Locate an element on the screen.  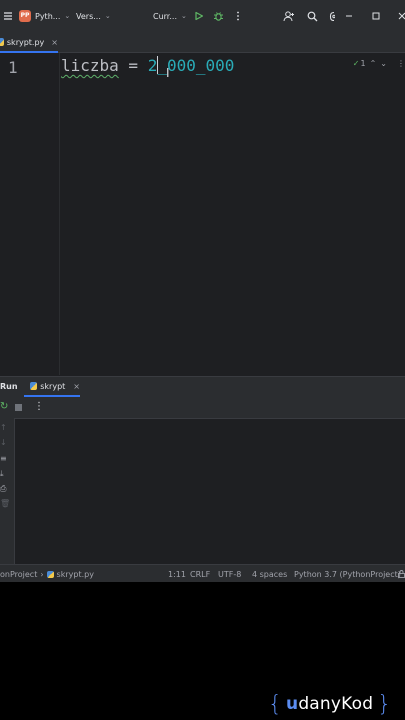
editor-tab-bar: skrypt.py × is located at coordinates (202, 42).